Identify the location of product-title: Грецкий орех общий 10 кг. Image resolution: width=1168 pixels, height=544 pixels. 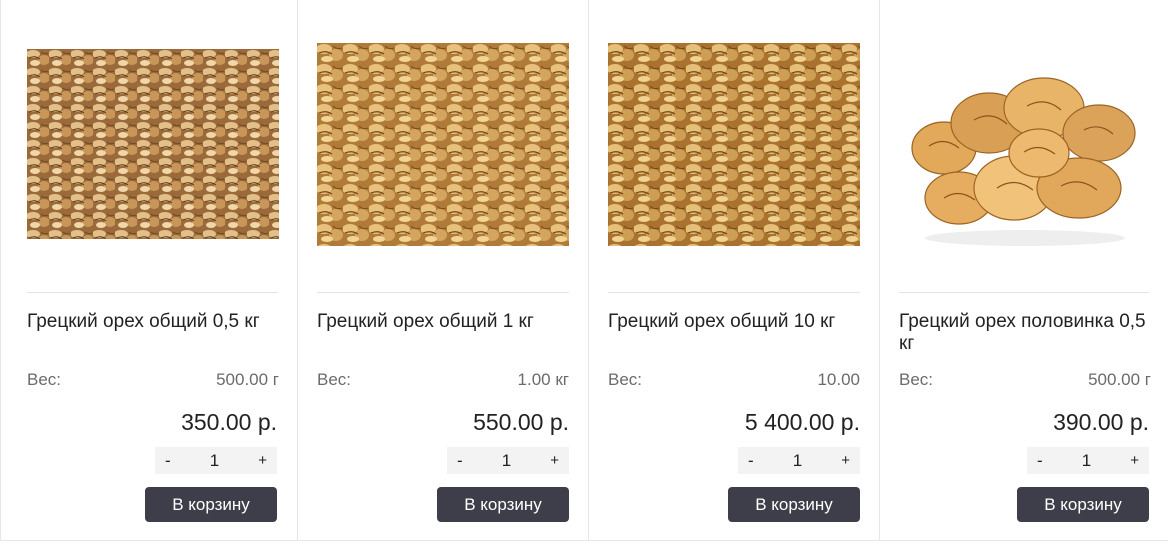
(734, 322).